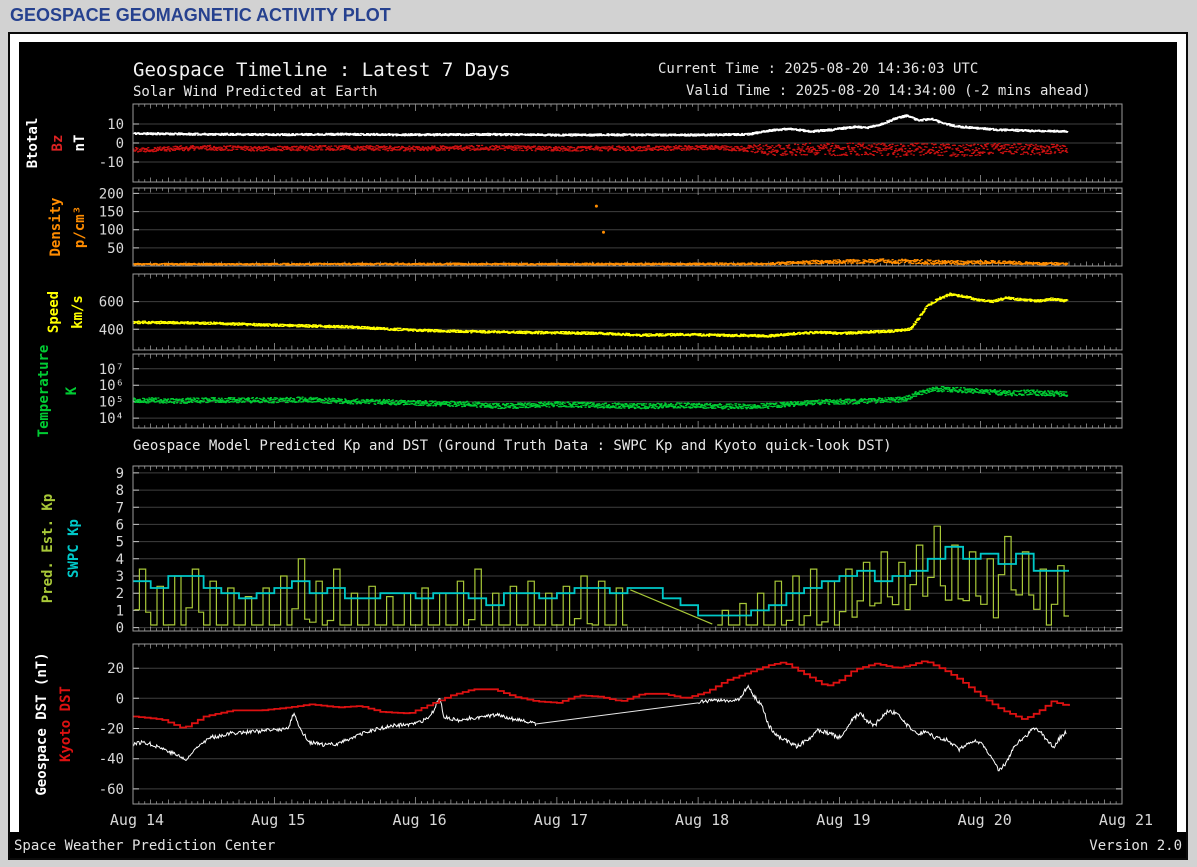 The width and height of the screenshot is (1197, 867). Describe the element at coordinates (120, 577) in the screenshot. I see `y-tick-label: 3` at that location.